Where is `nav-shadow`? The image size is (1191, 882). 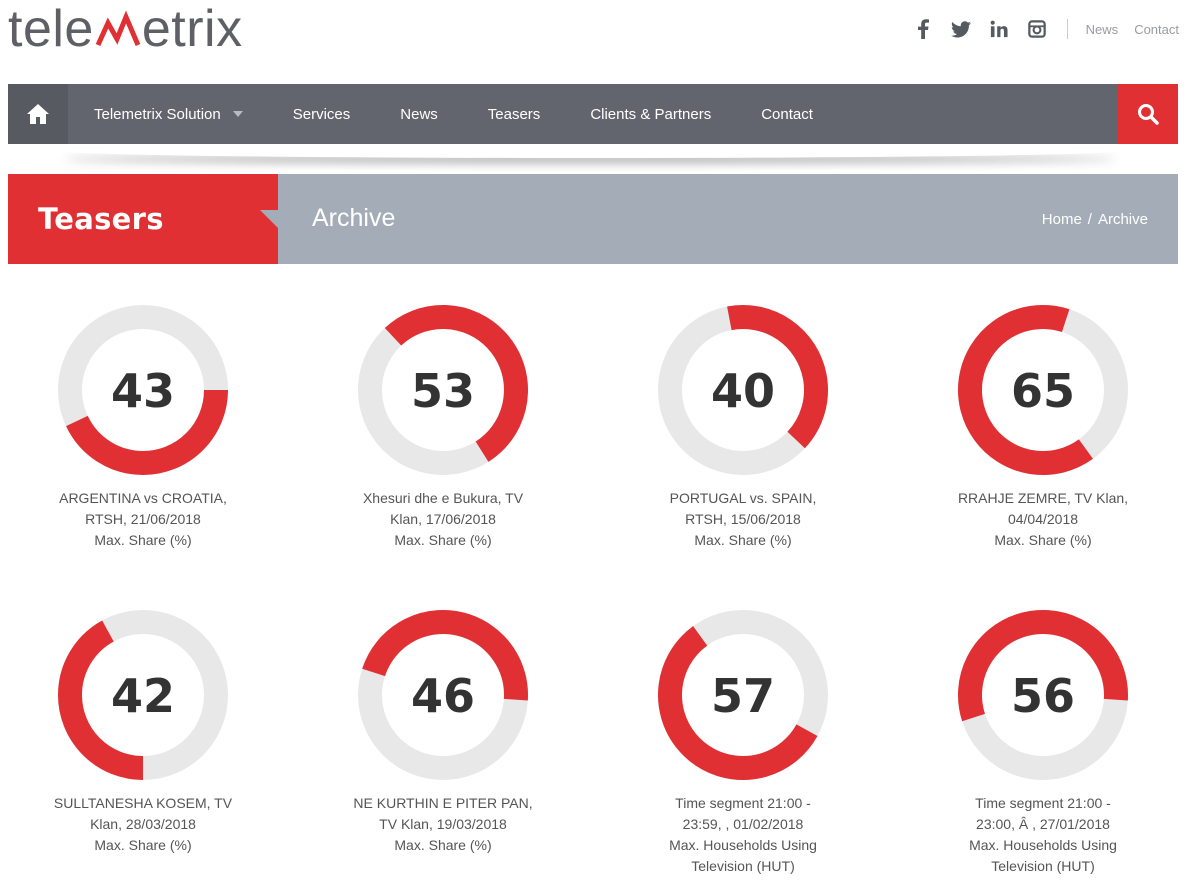 nav-shadow is located at coordinates (590, 151).